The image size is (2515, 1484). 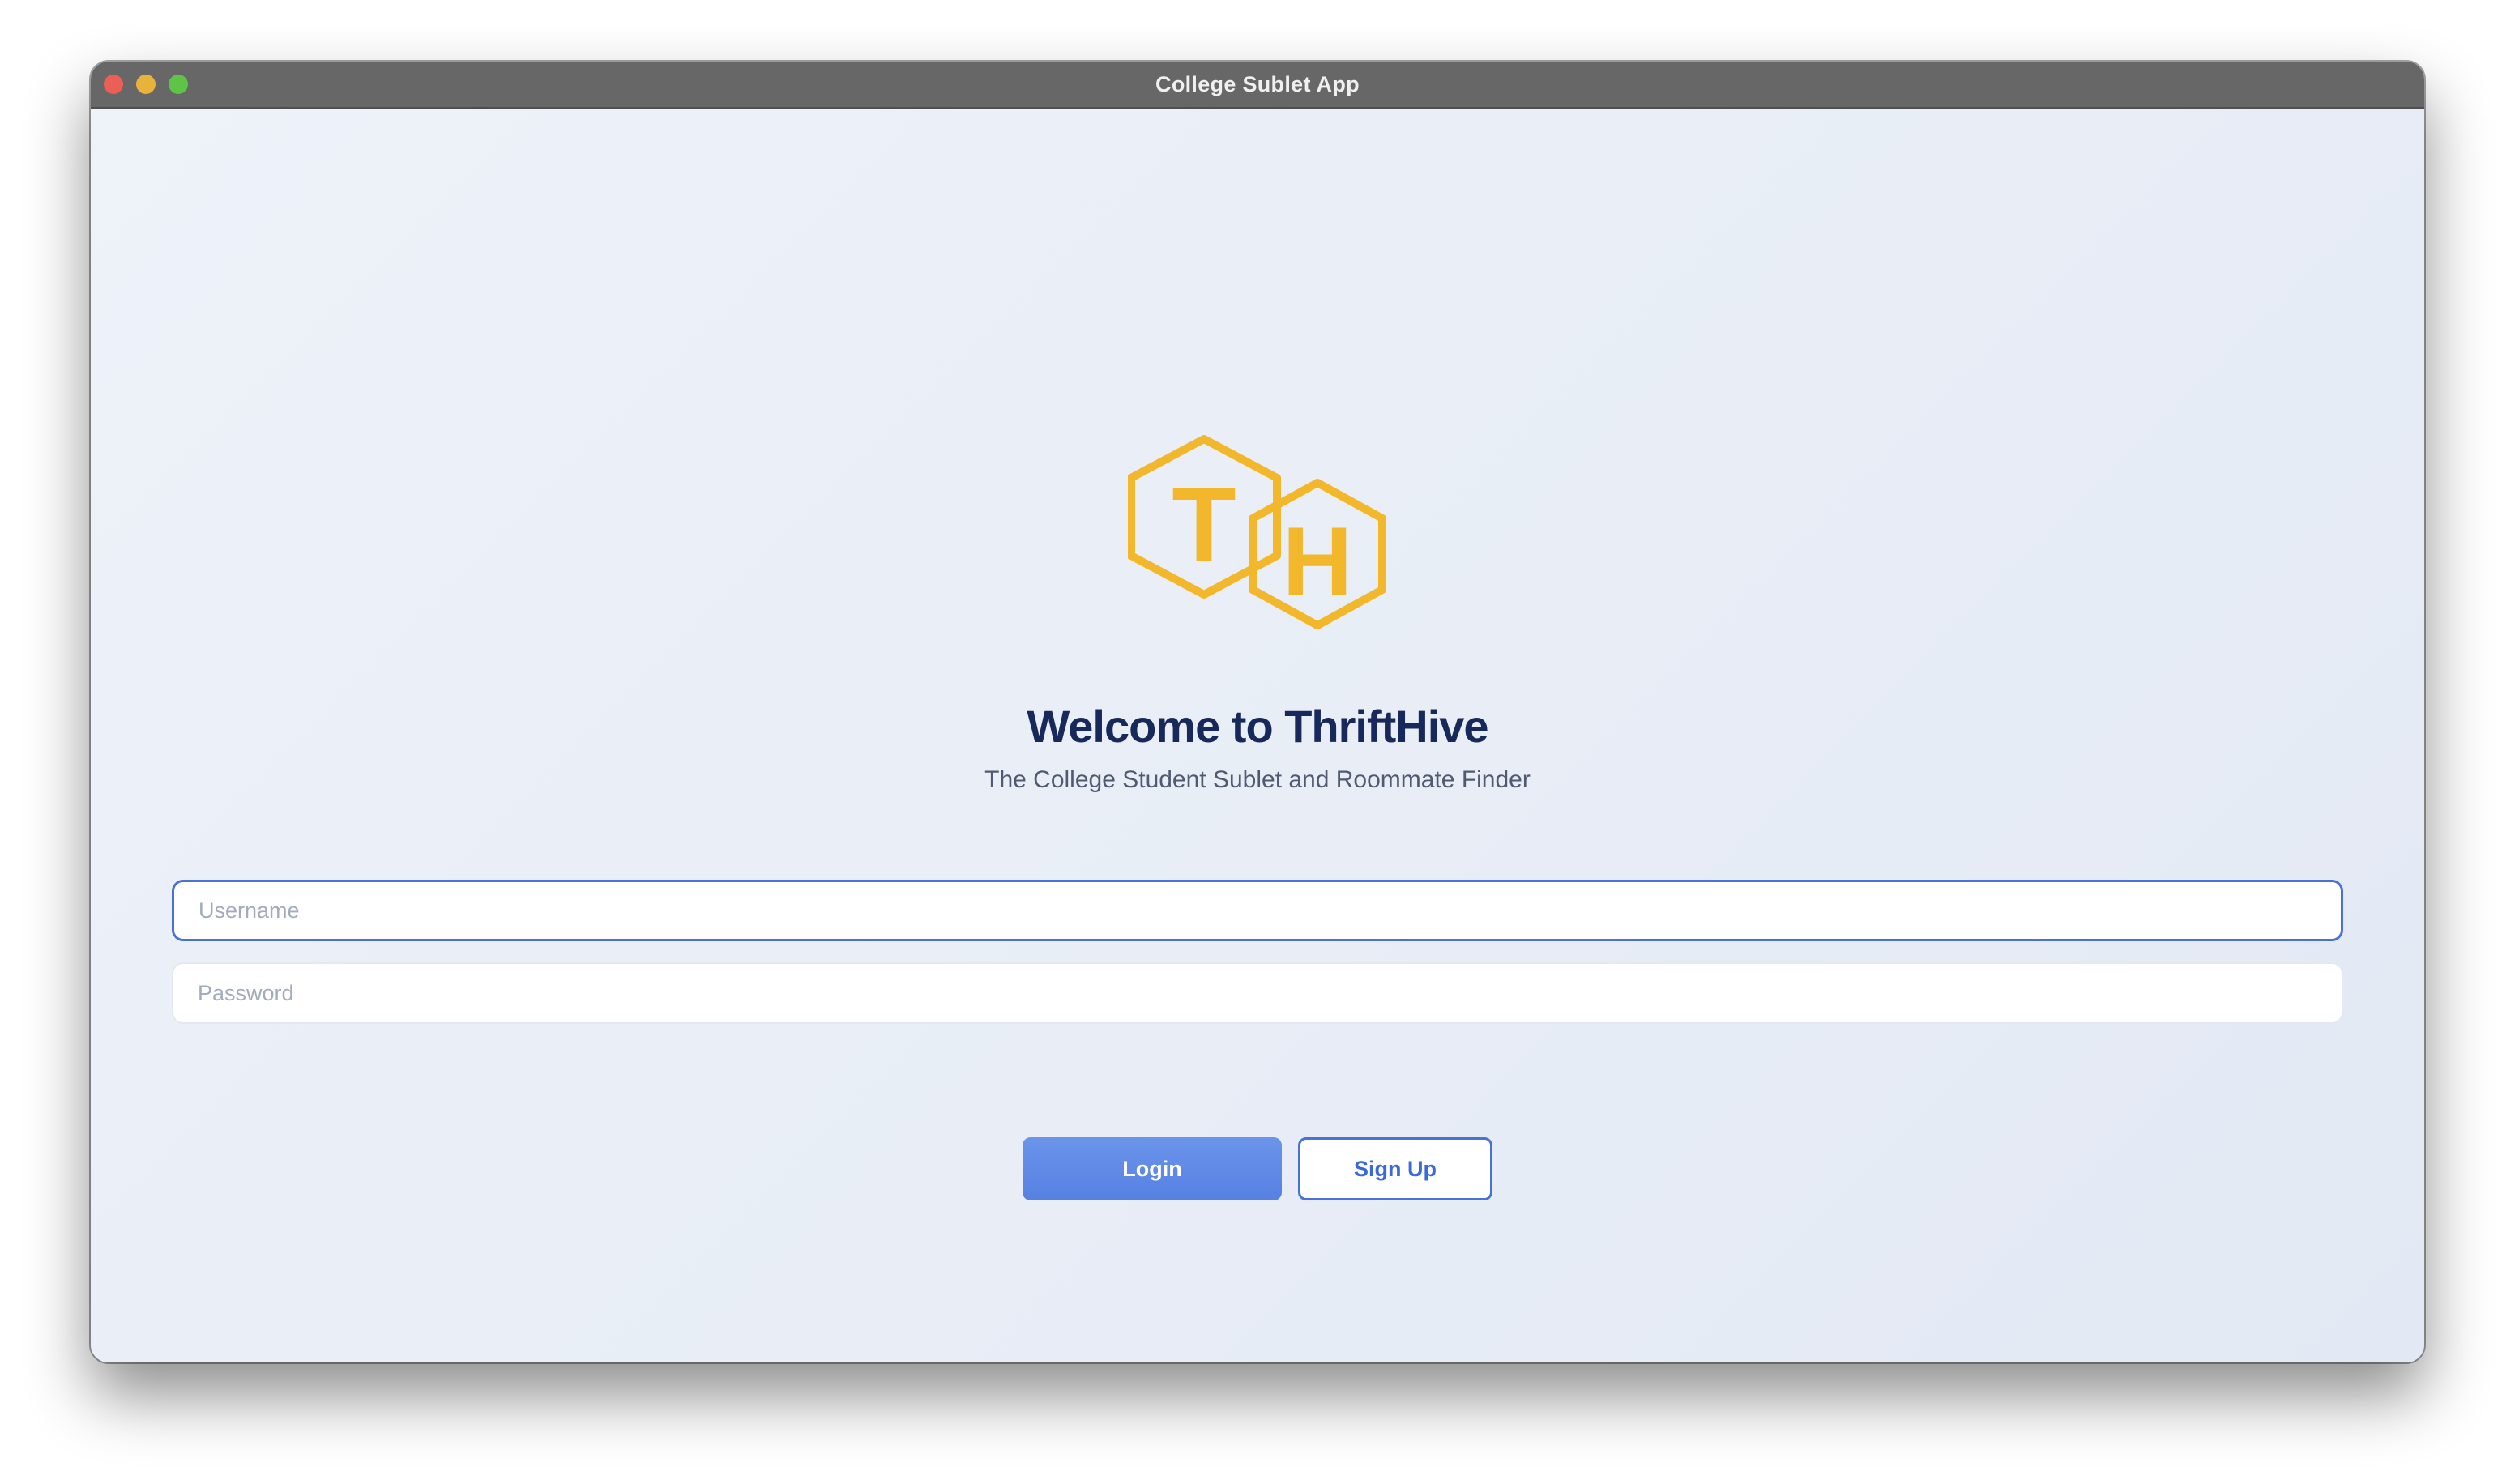 What do you see at coordinates (1257, 910) in the screenshot?
I see `username-input` at bounding box center [1257, 910].